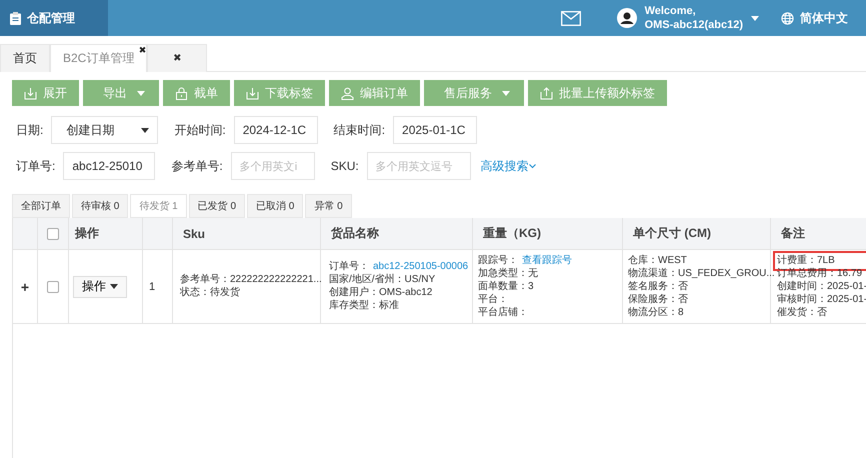 This screenshot has height=458, width=866. I want to click on mail-icon, so click(570, 18).